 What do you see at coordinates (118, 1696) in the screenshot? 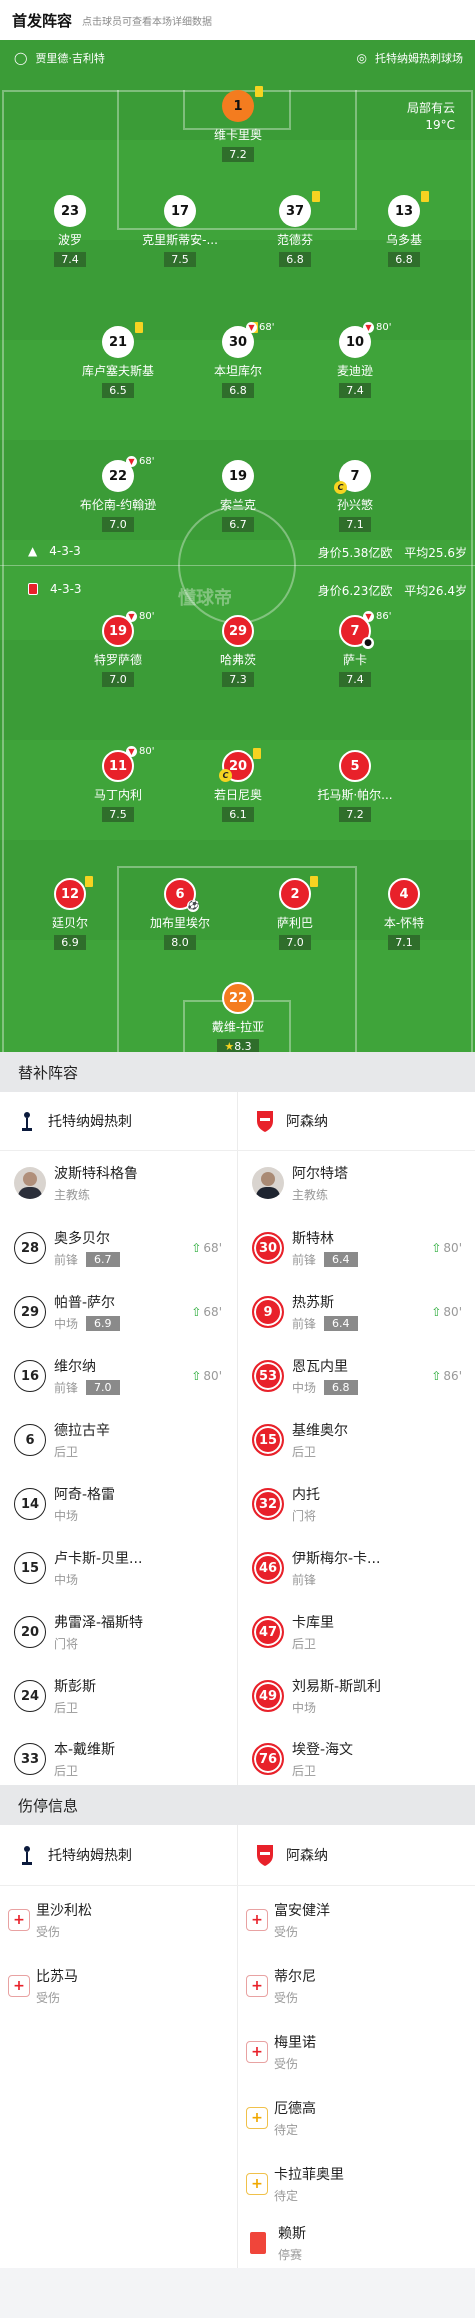
I see `sub-player-row: 24 斯彭斯 后卫` at bounding box center [118, 1696].